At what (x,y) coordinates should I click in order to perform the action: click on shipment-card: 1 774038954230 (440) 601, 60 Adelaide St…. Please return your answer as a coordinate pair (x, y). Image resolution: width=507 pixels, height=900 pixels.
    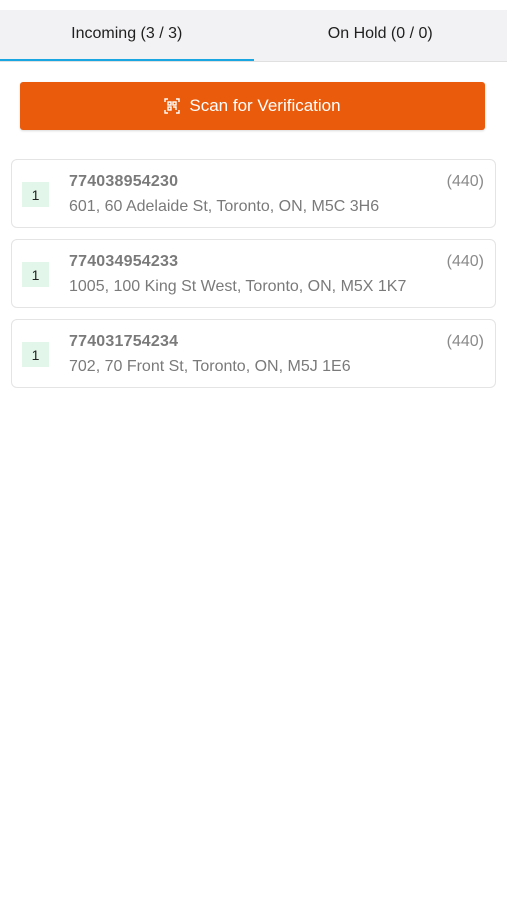
    Looking at the image, I should click on (253, 193).